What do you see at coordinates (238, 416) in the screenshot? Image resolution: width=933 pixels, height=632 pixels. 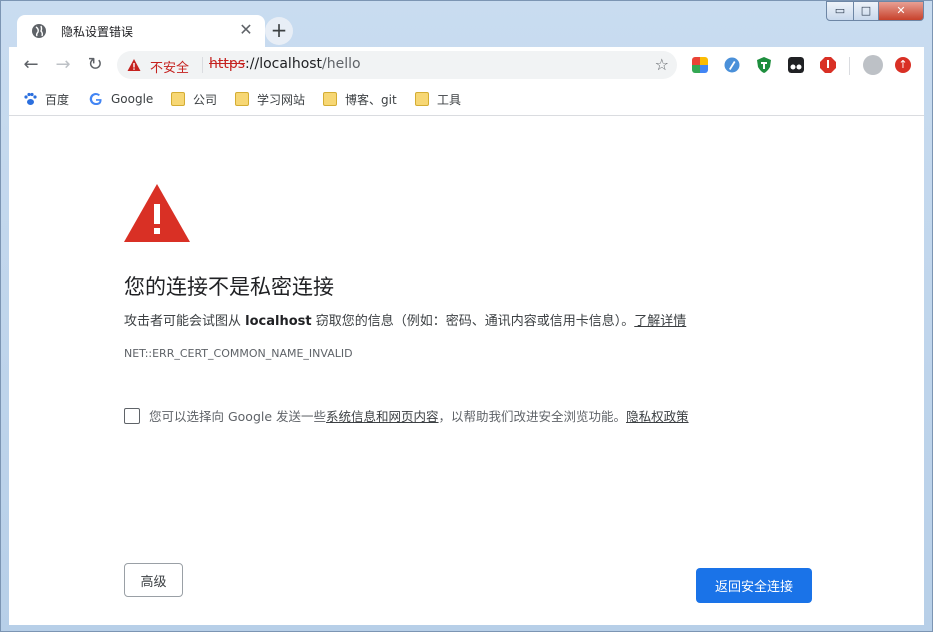 I see `opt-text: 您可以选择向 Google 发送一些` at bounding box center [238, 416].